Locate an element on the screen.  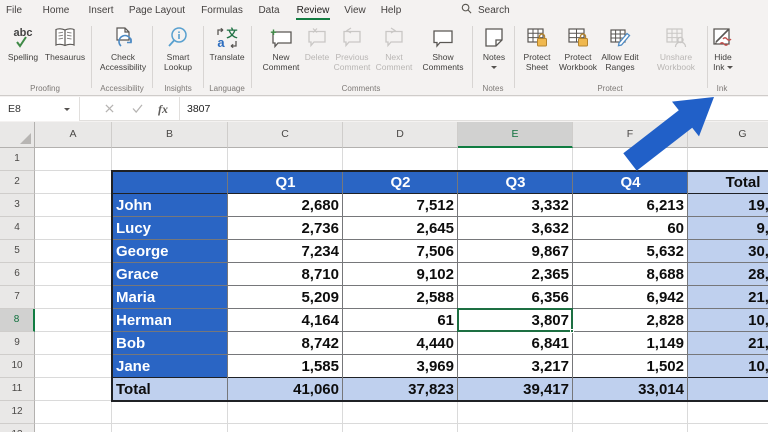
protect-sheet-button: Protect Sheet is located at coordinates (537, 48).